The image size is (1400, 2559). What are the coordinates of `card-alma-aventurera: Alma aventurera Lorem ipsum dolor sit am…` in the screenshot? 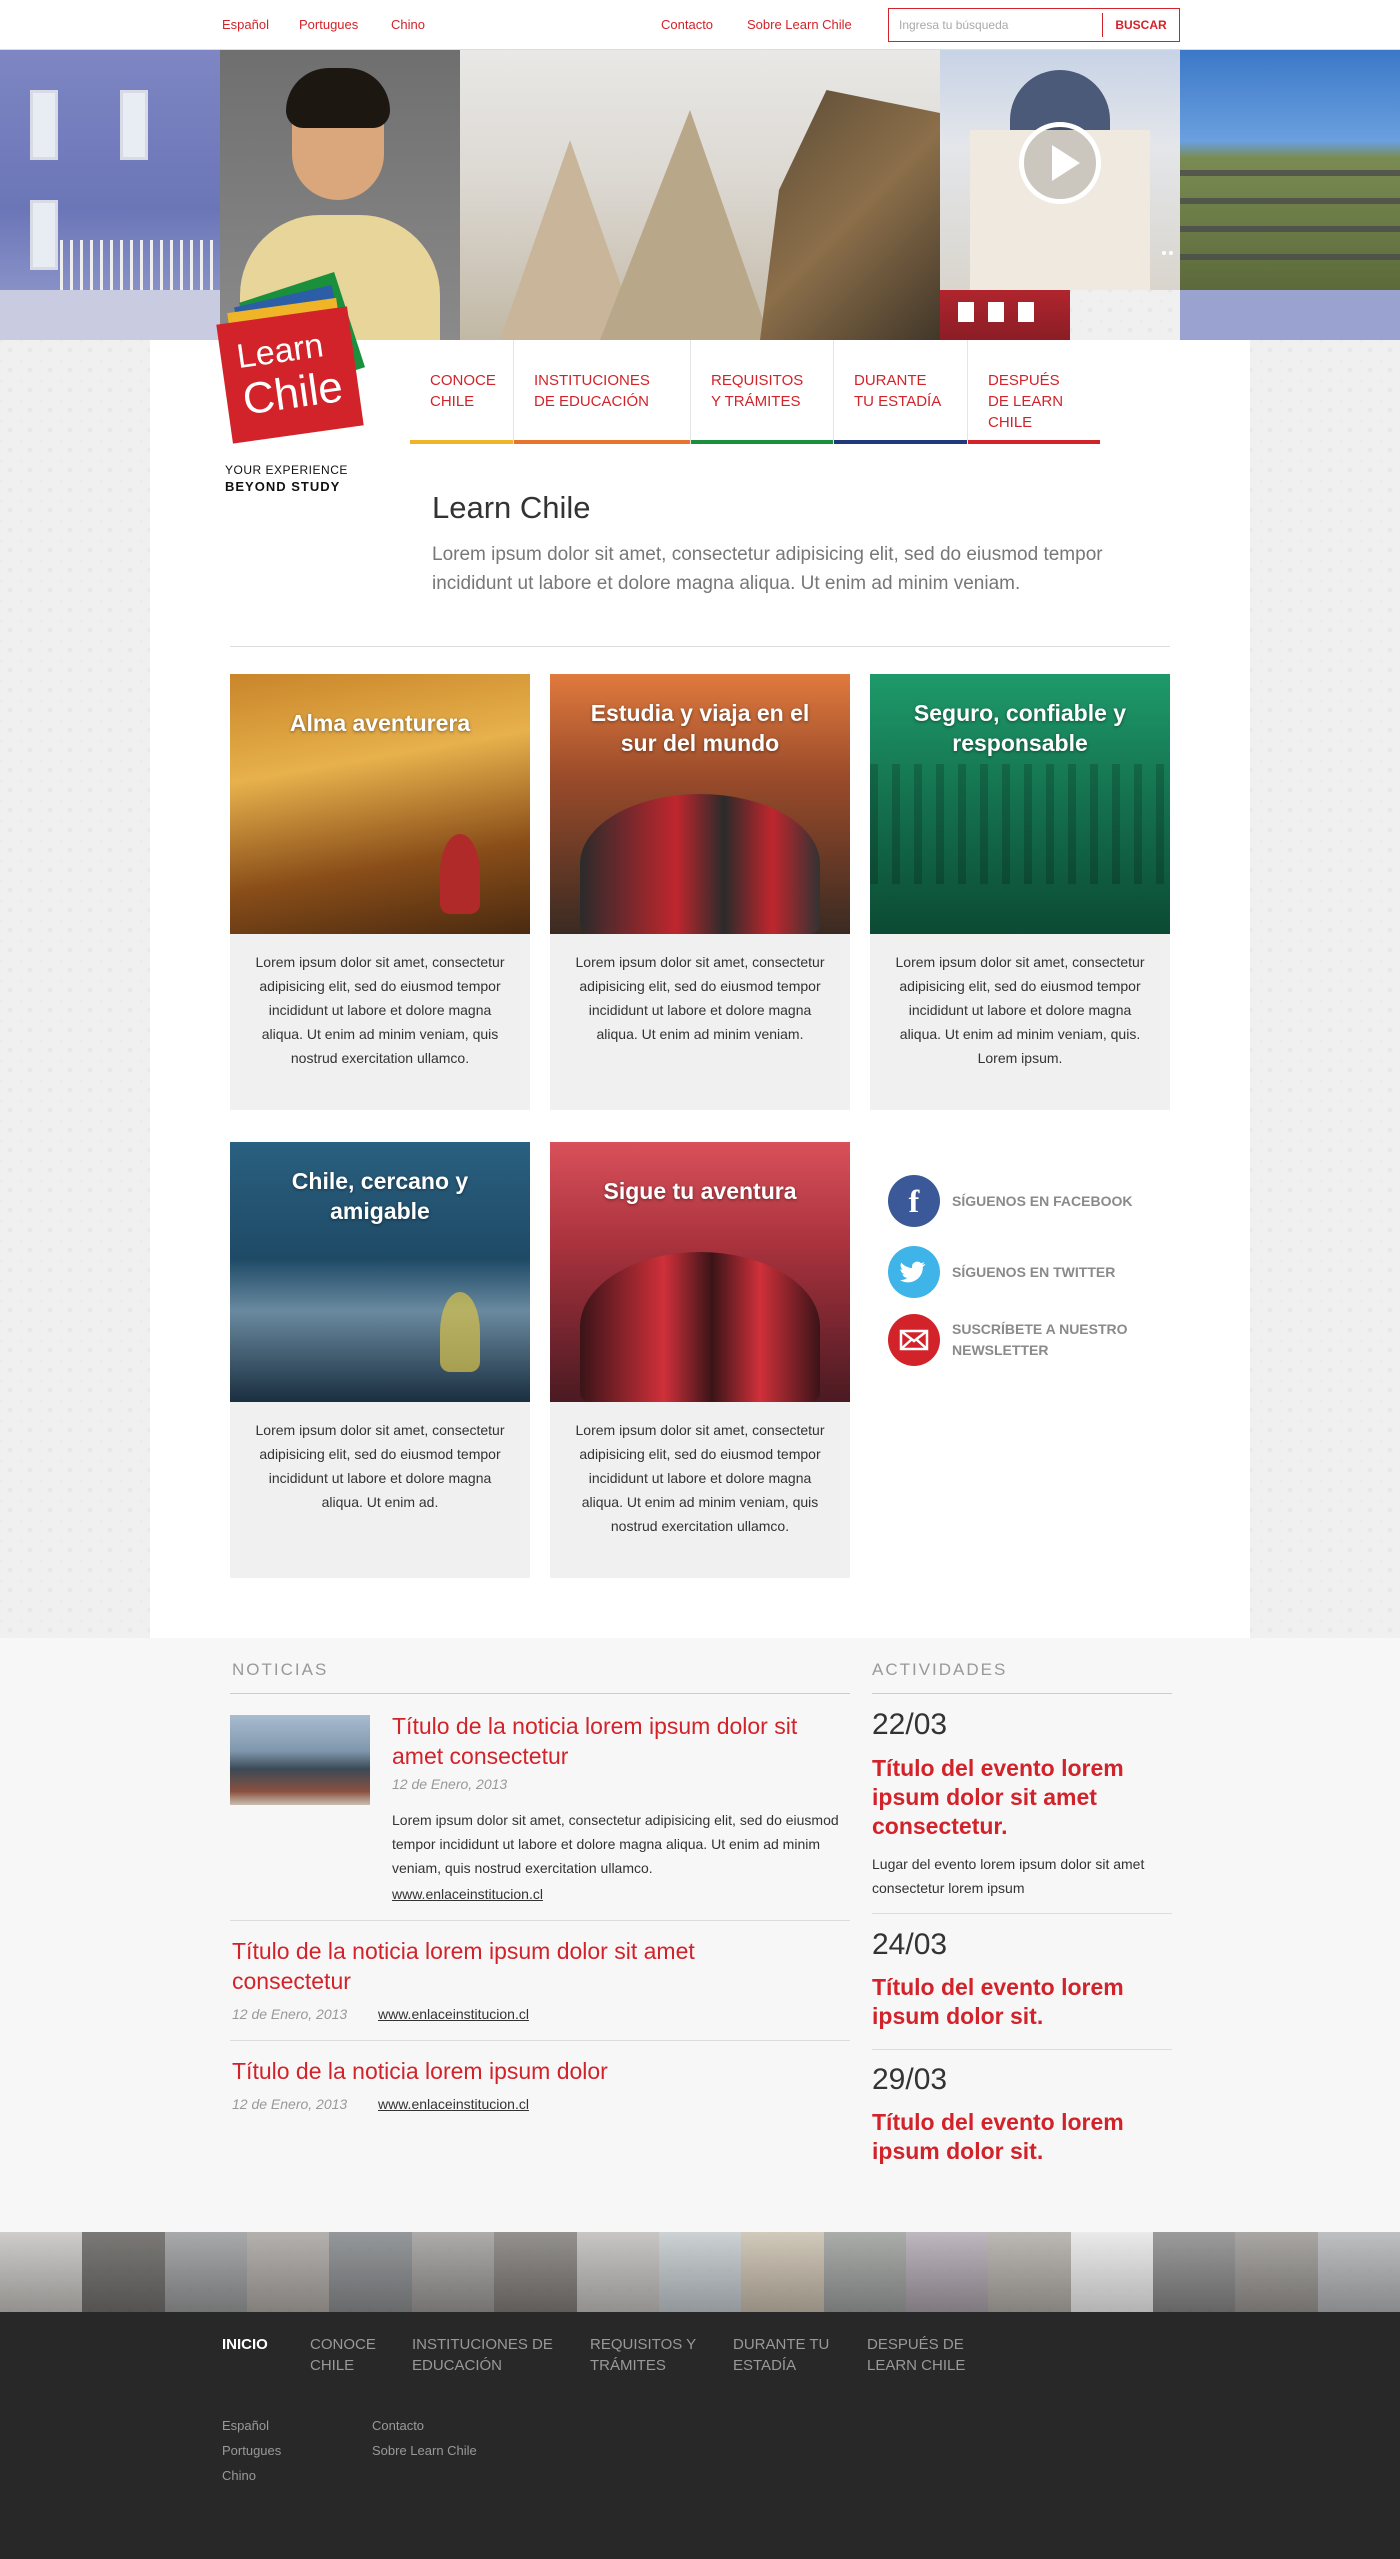 It's located at (380, 892).